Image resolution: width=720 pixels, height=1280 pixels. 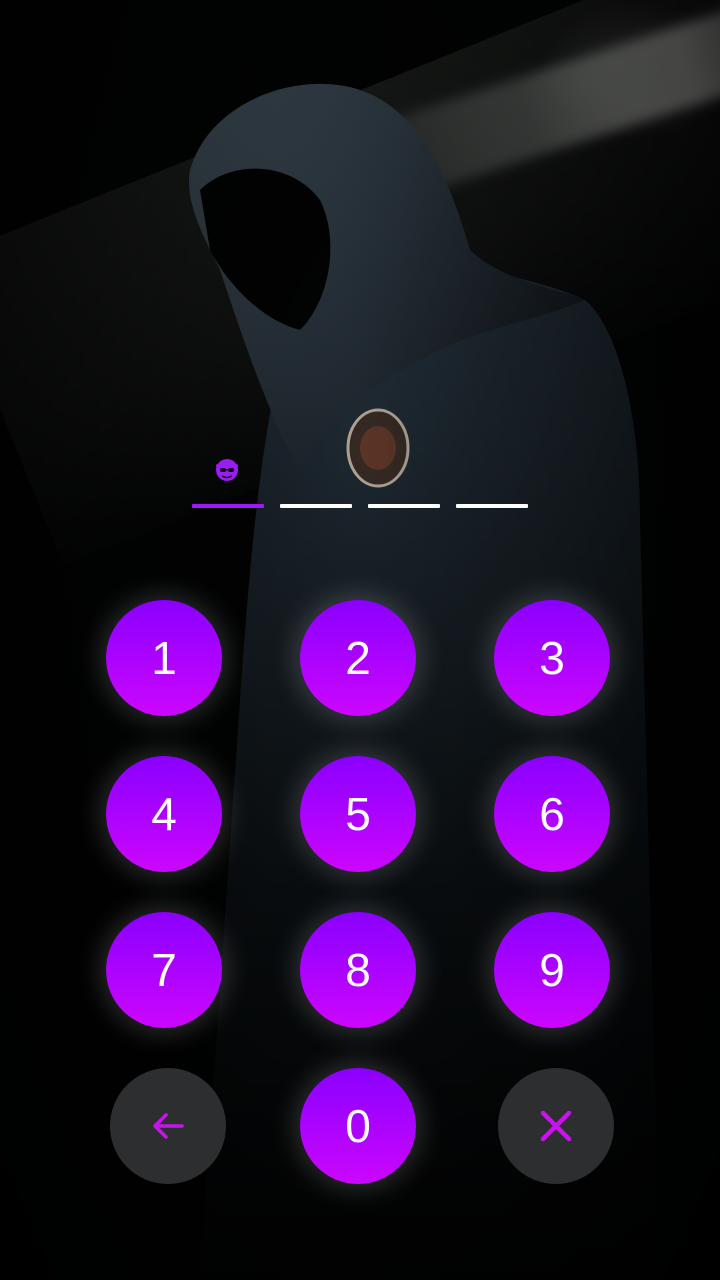 What do you see at coordinates (358, 970) in the screenshot?
I see `key-8: 8` at bounding box center [358, 970].